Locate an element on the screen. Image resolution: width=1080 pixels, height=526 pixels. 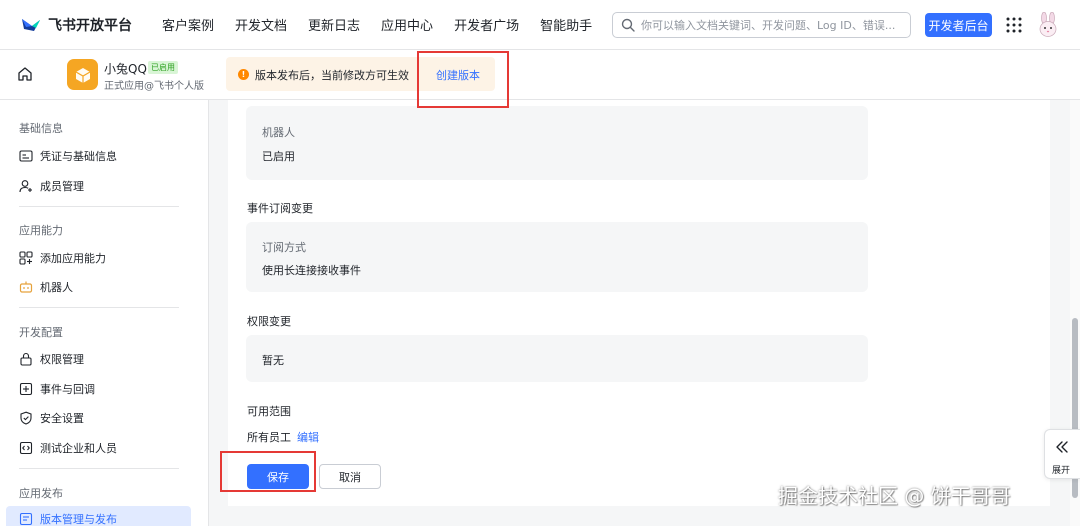
sidebar-item-permissions: 权限管理 is located at coordinates (51, 359).